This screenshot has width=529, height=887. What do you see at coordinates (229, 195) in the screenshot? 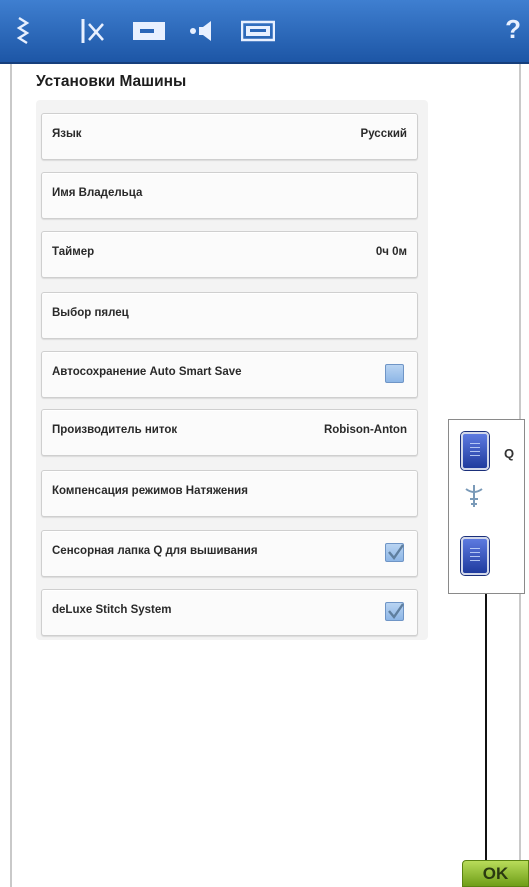
I see `setting-row-owner-name: Имя Владельца` at bounding box center [229, 195].